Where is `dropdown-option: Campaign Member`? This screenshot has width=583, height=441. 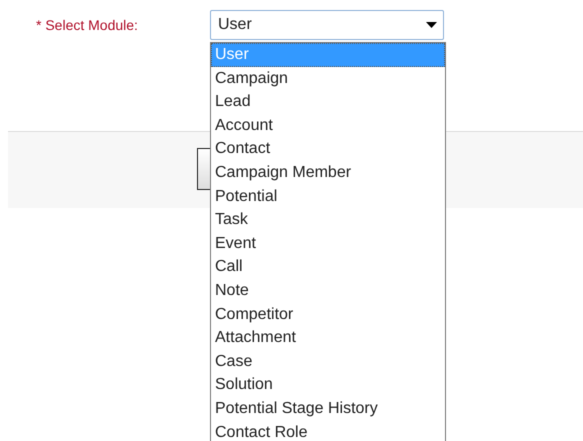
dropdown-option: Campaign Member is located at coordinates (329, 172).